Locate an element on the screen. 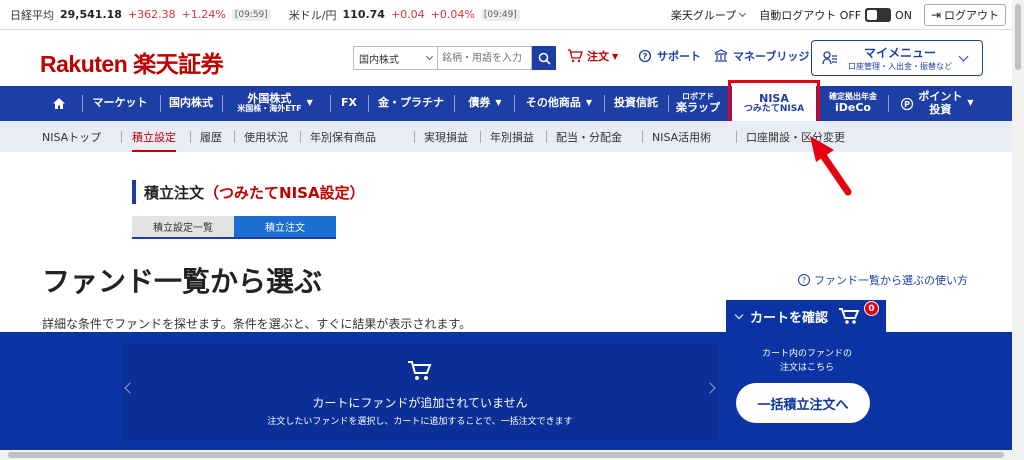 The width and height of the screenshot is (1024, 460). nav-gold-platinum: 金・プラチナ is located at coordinates (411, 103).